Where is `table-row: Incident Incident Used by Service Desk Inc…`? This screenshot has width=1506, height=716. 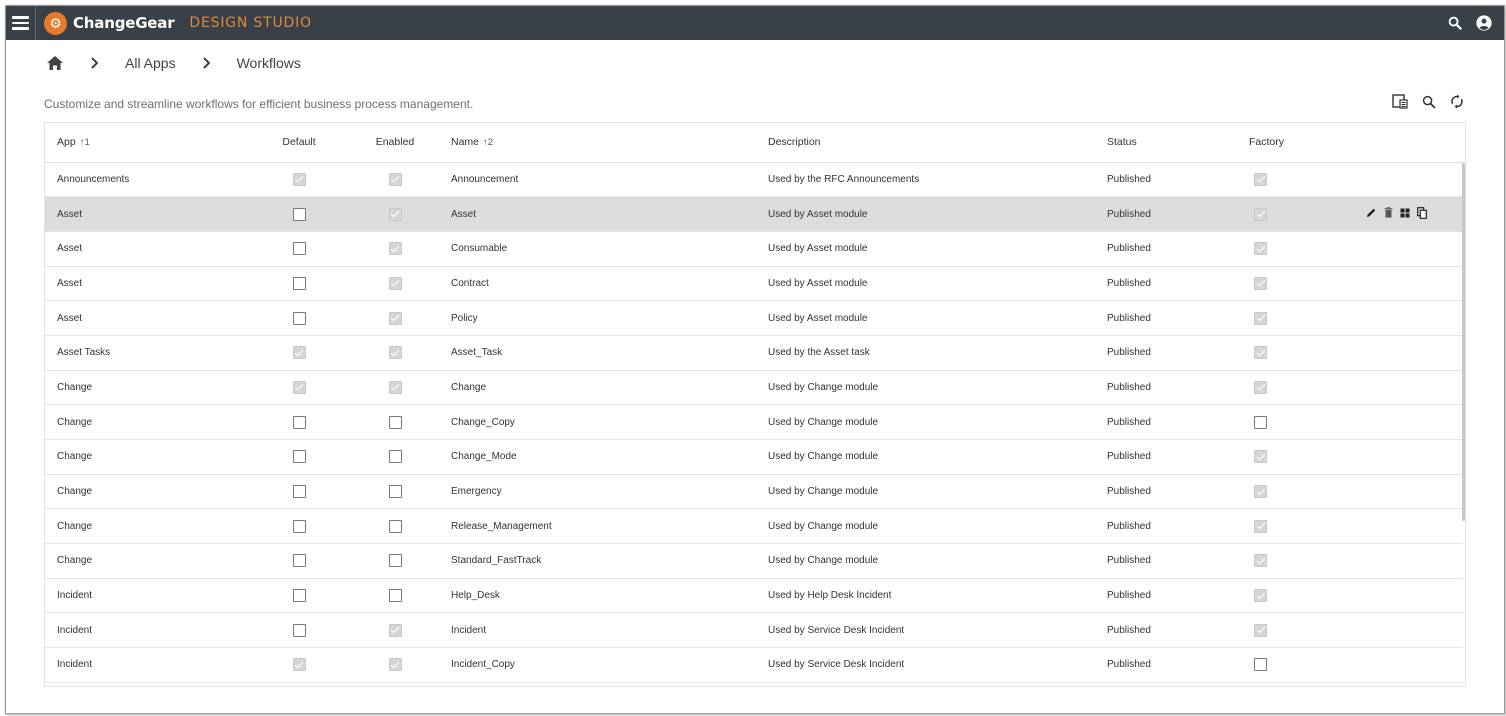
table-row: Incident Incident Used by Service Desk Inc… is located at coordinates (754, 630).